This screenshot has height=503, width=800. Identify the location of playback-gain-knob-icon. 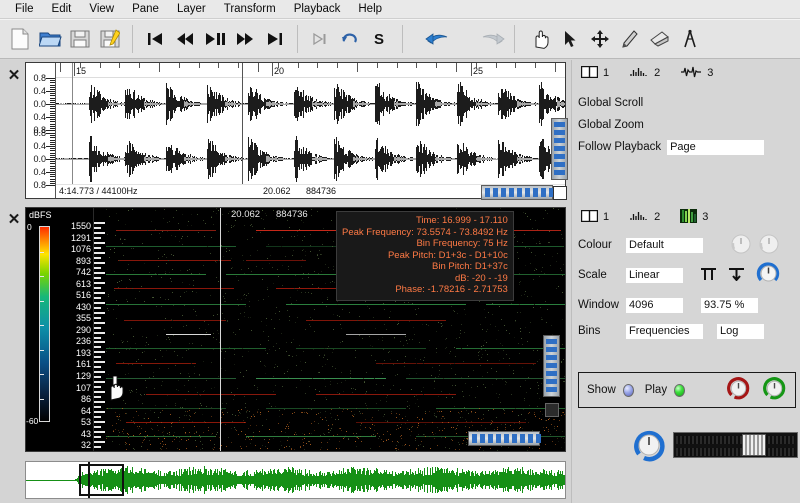
(774, 390).